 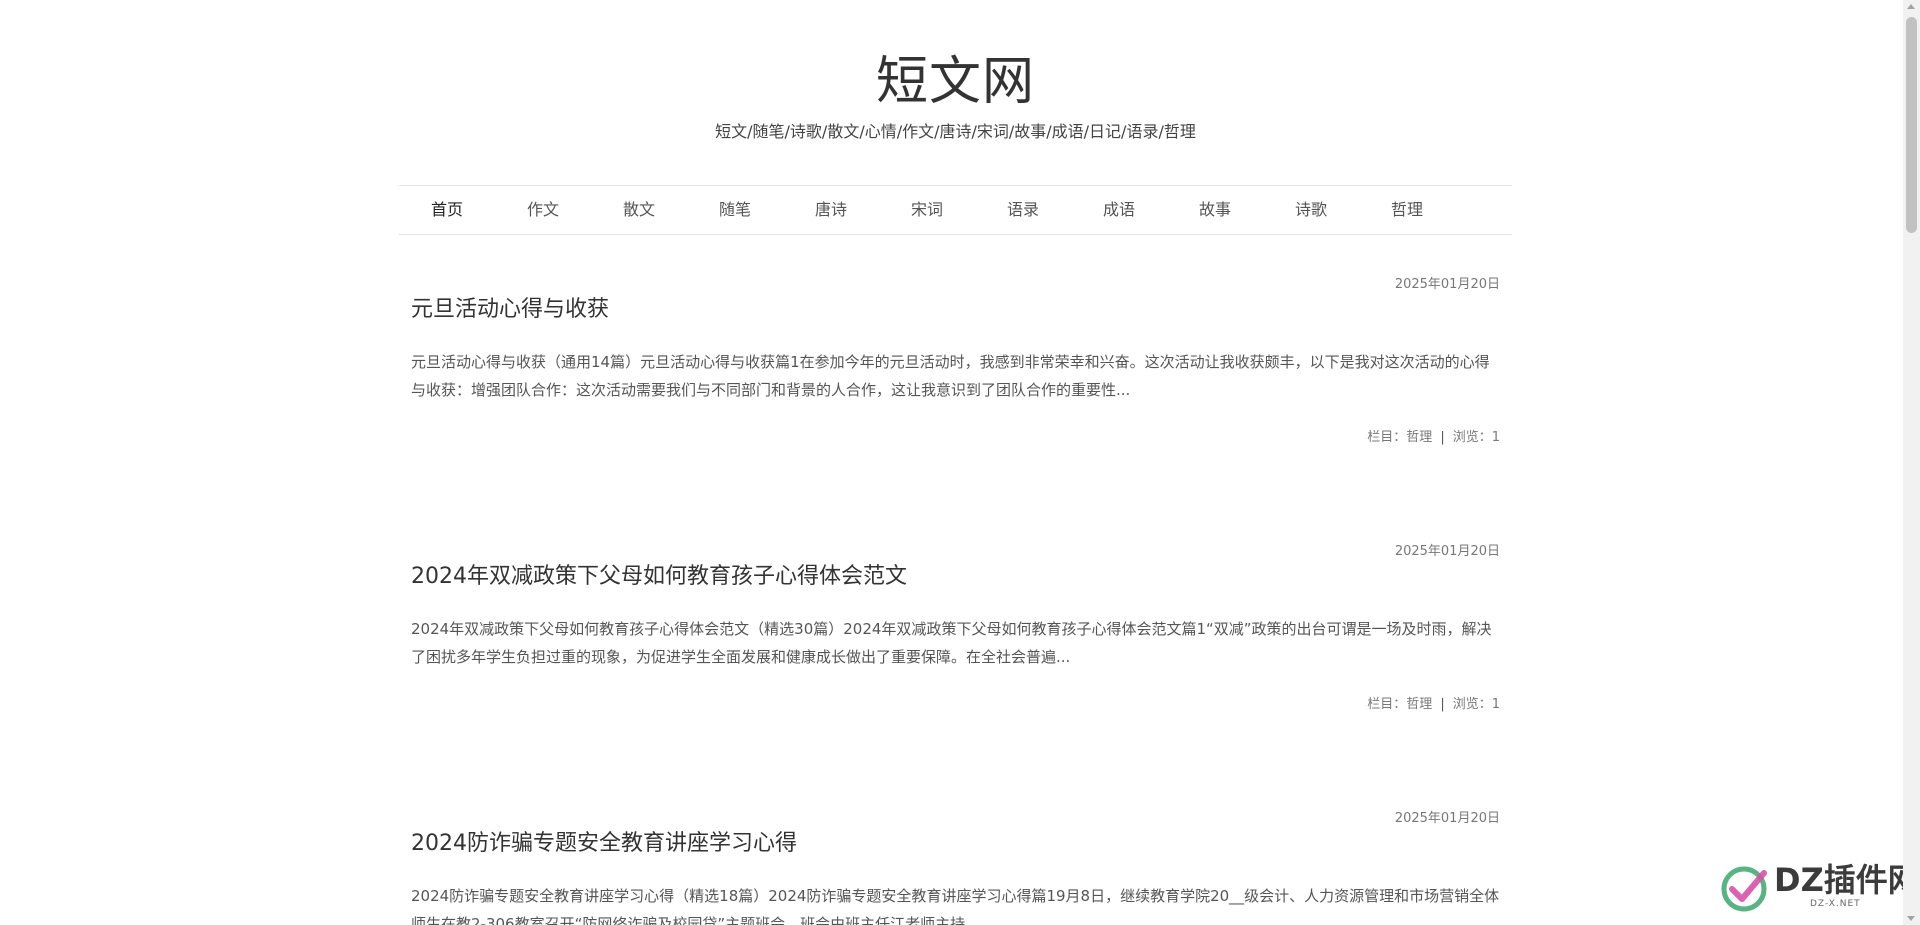 What do you see at coordinates (955, 82) in the screenshot?
I see `site-title: 短文网` at bounding box center [955, 82].